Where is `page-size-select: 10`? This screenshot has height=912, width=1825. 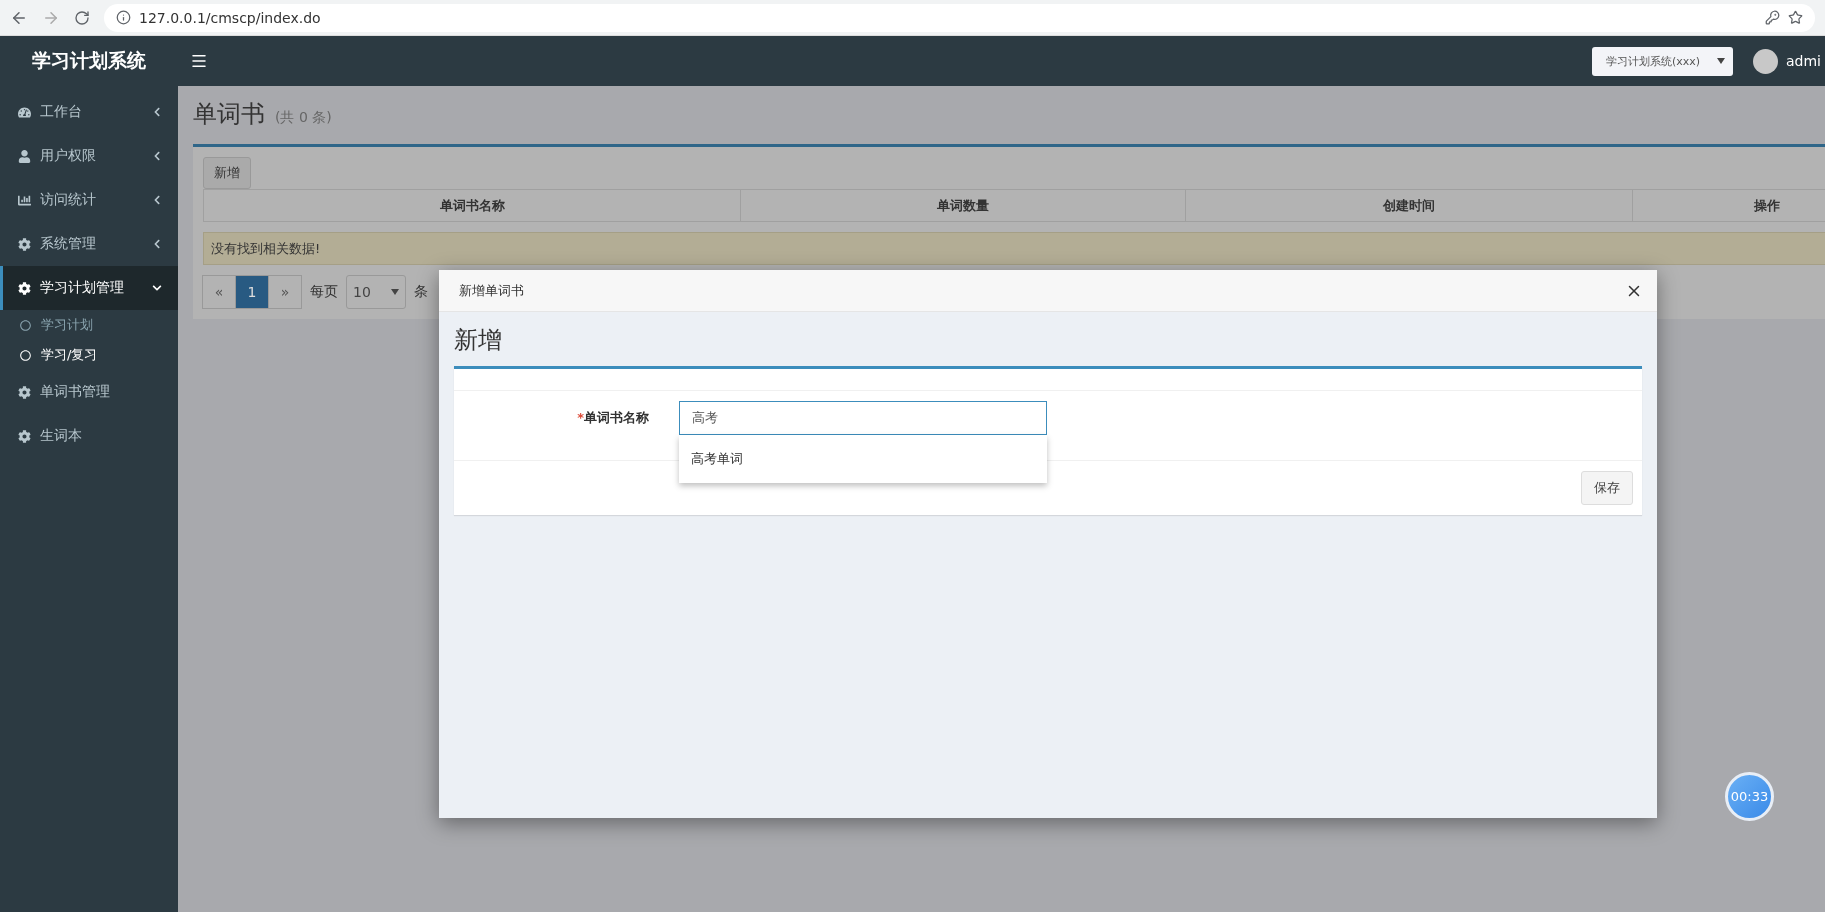
page-size-select: 10 is located at coordinates (376, 292).